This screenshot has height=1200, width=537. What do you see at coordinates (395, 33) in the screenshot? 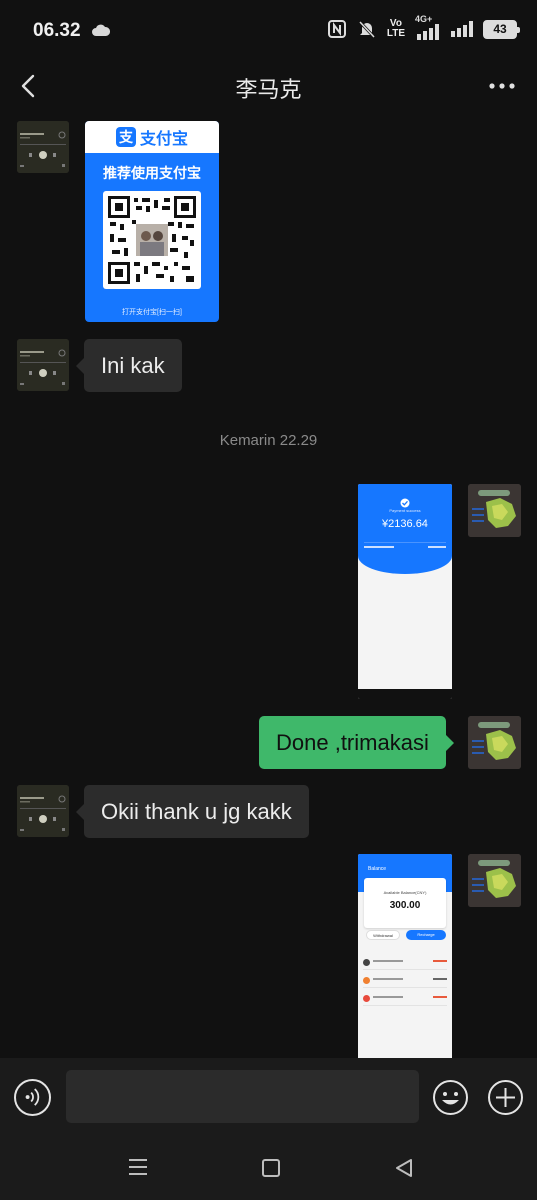
I see `volte-bottom: LTE` at bounding box center [395, 33].